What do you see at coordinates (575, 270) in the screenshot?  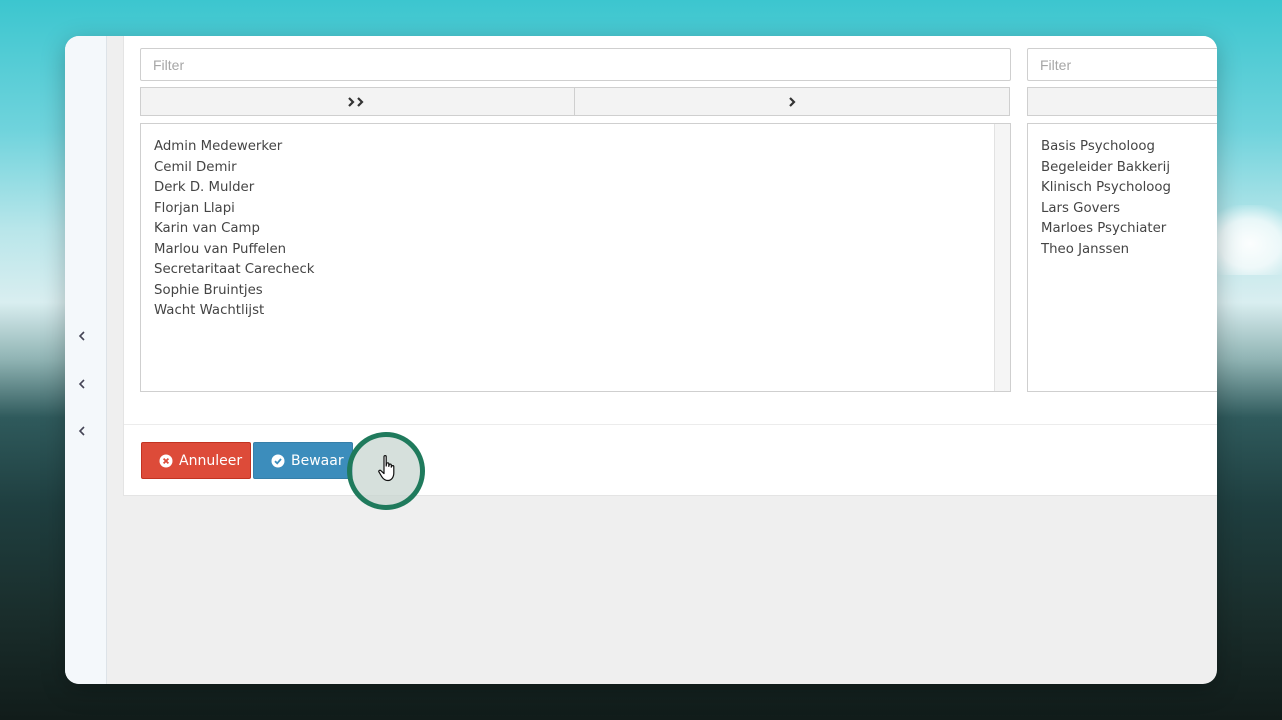 I see `list-item: Secretaritaat Carecheck` at bounding box center [575, 270].